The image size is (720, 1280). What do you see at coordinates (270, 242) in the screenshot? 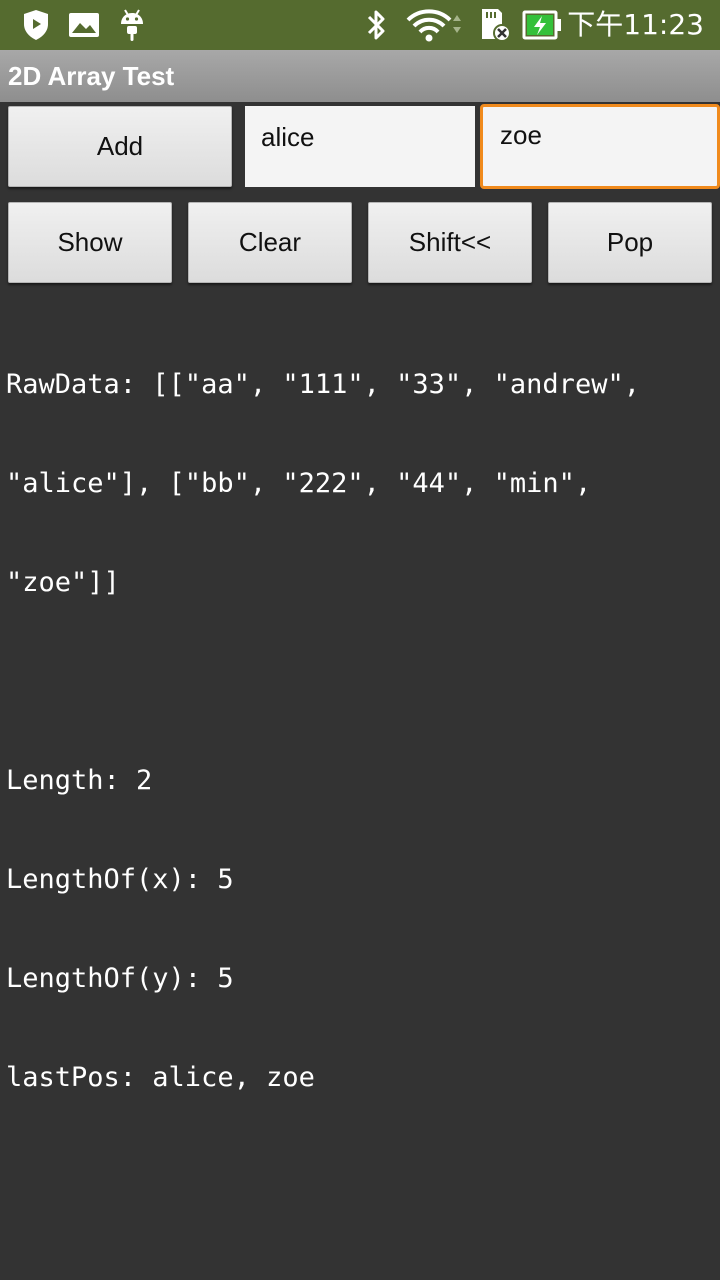
I see `clear-button: Clear` at bounding box center [270, 242].